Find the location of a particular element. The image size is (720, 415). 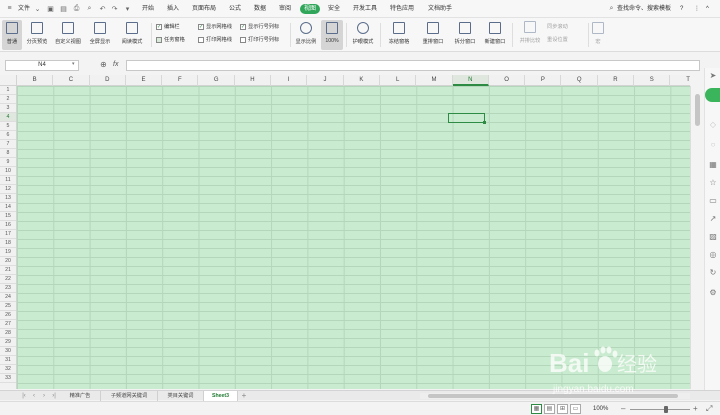

normal-view-button: 普通 is located at coordinates (12, 35).